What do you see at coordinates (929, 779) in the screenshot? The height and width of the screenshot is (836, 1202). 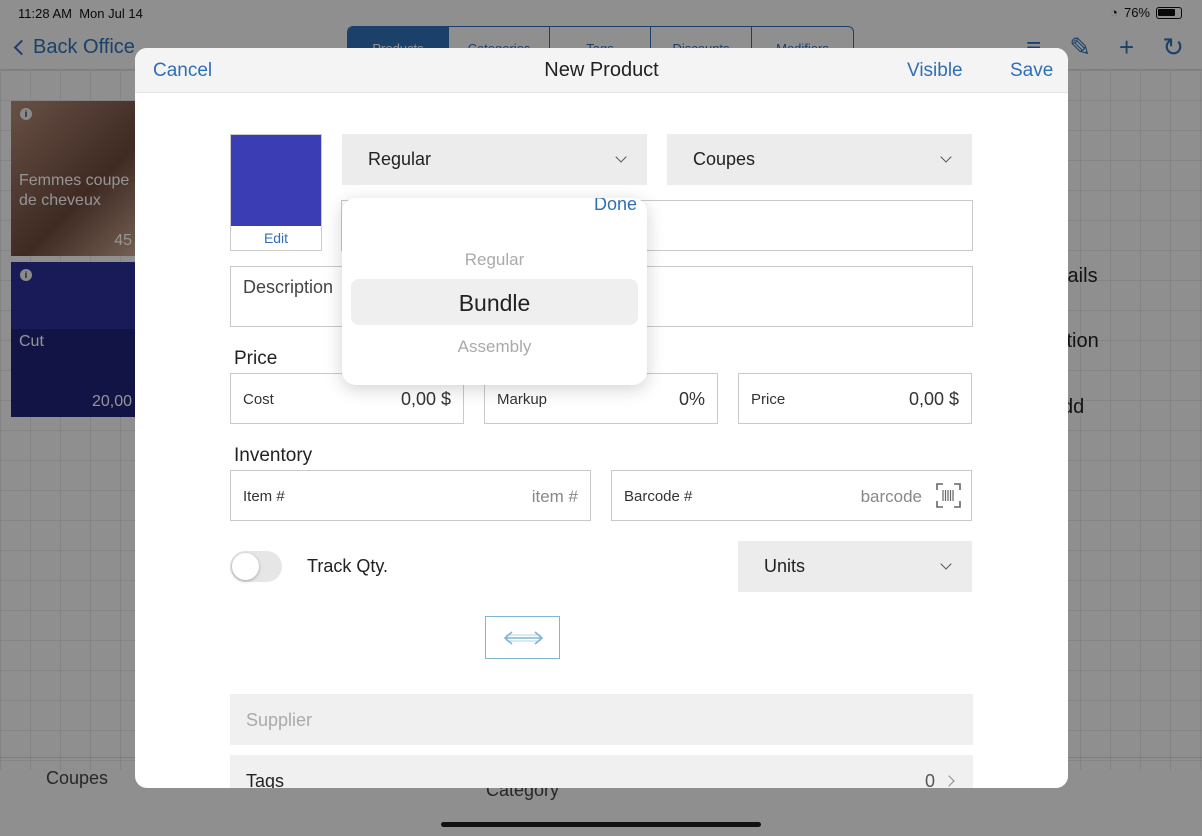 I see `tags-count: 0` at bounding box center [929, 779].